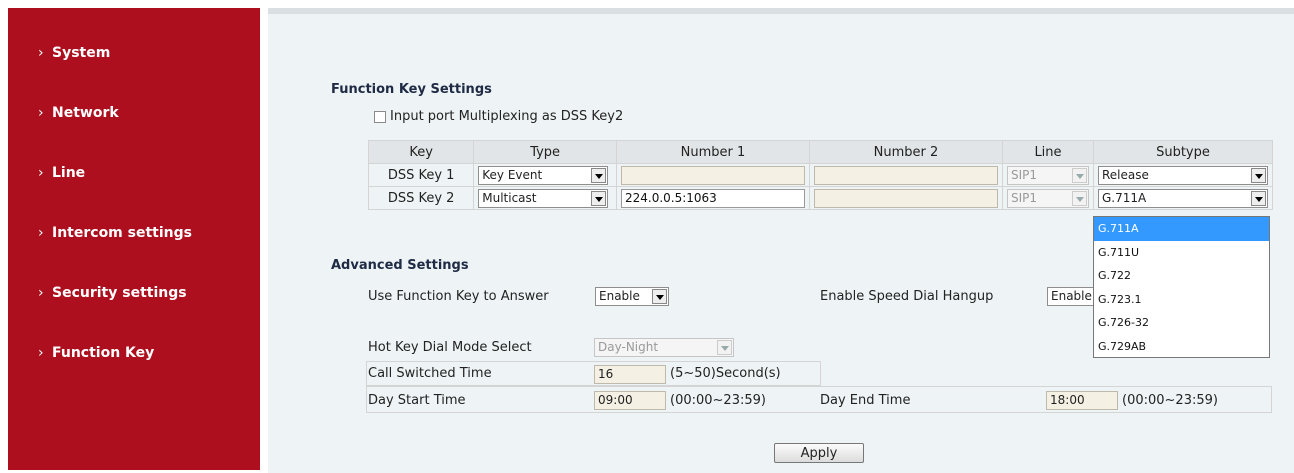  What do you see at coordinates (507, 116) in the screenshot?
I see `multiplex-label: Input port Multiplexing as DSS Key2` at bounding box center [507, 116].